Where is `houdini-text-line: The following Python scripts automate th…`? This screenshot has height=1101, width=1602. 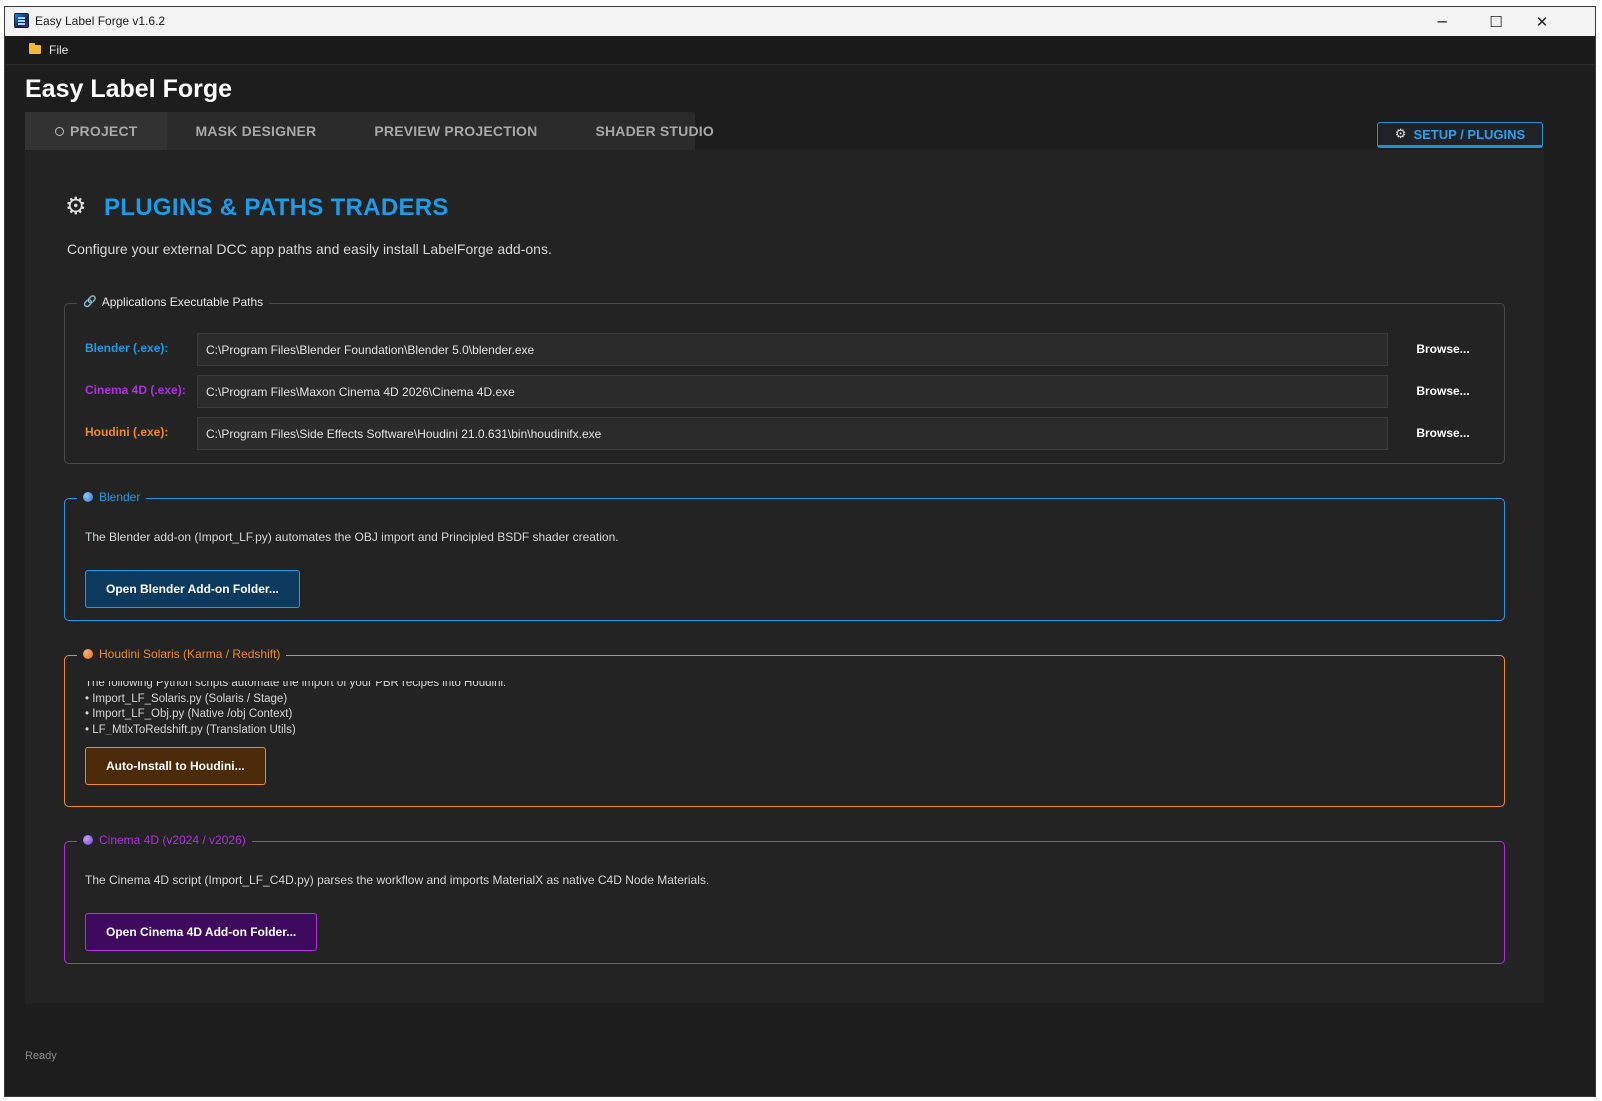
houdini-text-line: The following Python scripts automate th… is located at coordinates (296, 685).